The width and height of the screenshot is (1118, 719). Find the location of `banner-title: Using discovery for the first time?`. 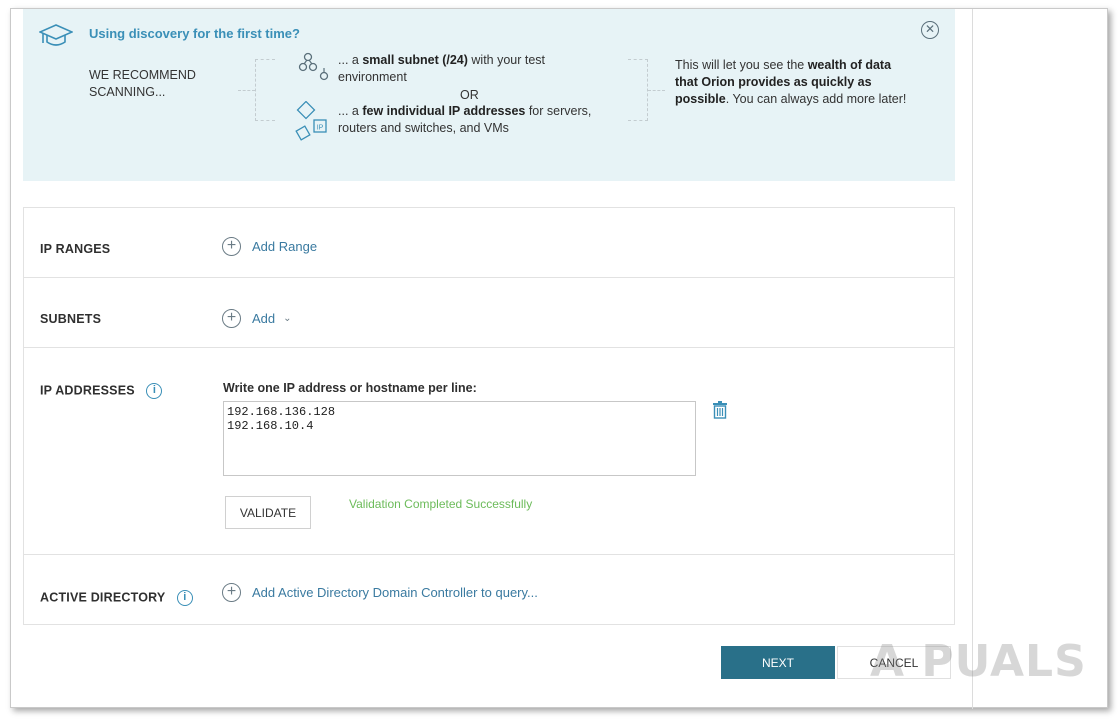

banner-title: Using discovery for the first time? is located at coordinates (194, 33).